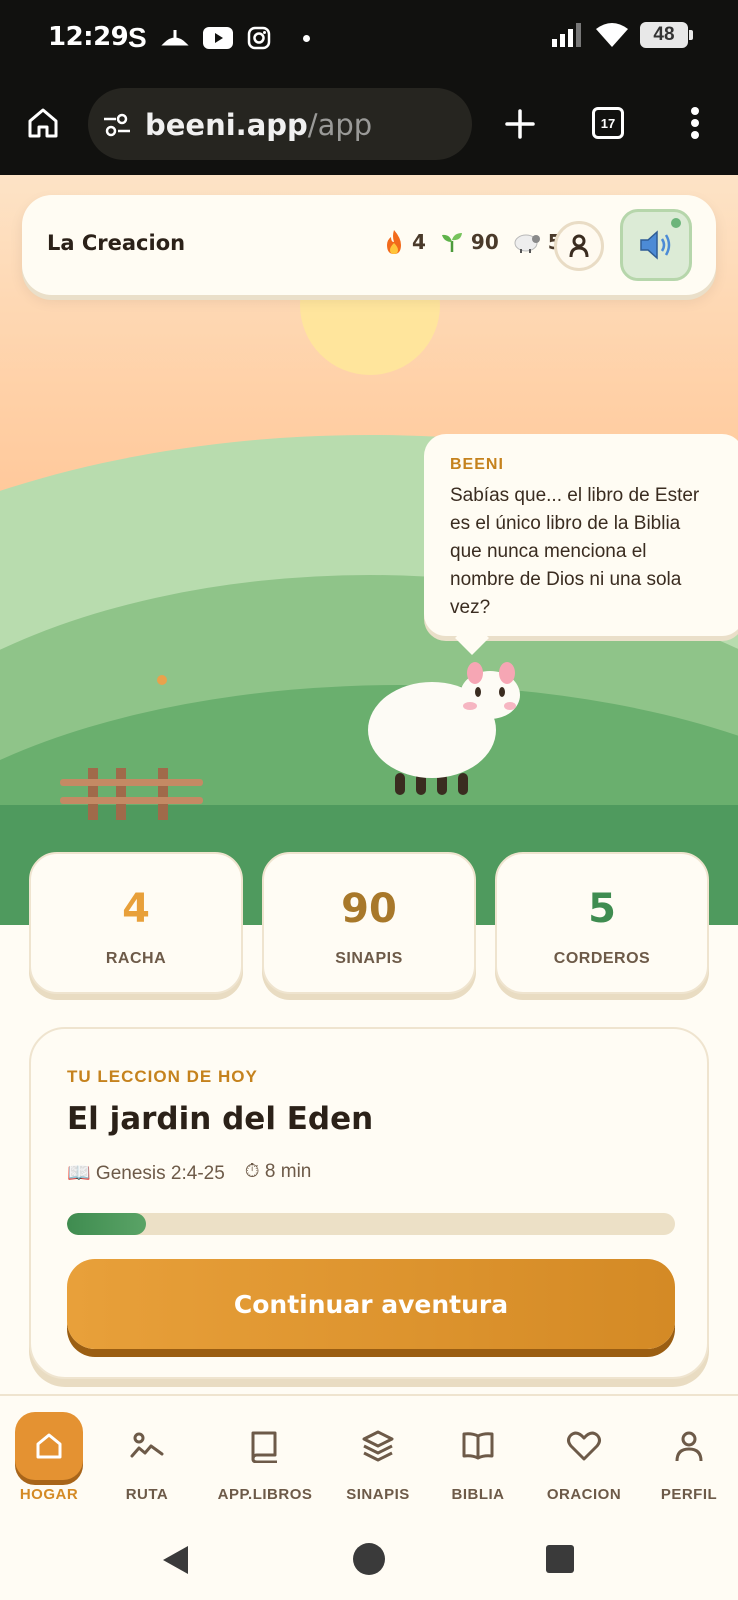 This screenshot has width=738, height=1600. What do you see at coordinates (306, 38) in the screenshot?
I see `more-notifications-dot` at bounding box center [306, 38].